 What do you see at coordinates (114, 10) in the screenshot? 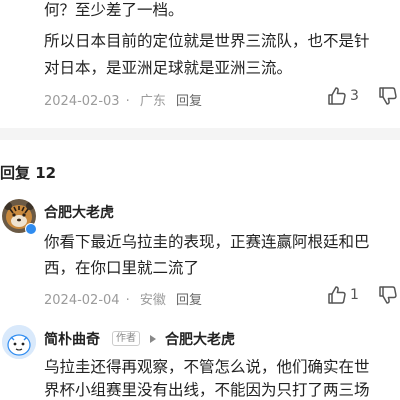
I see `top-comment-line-1: 何？至少差了一档。` at bounding box center [114, 10].